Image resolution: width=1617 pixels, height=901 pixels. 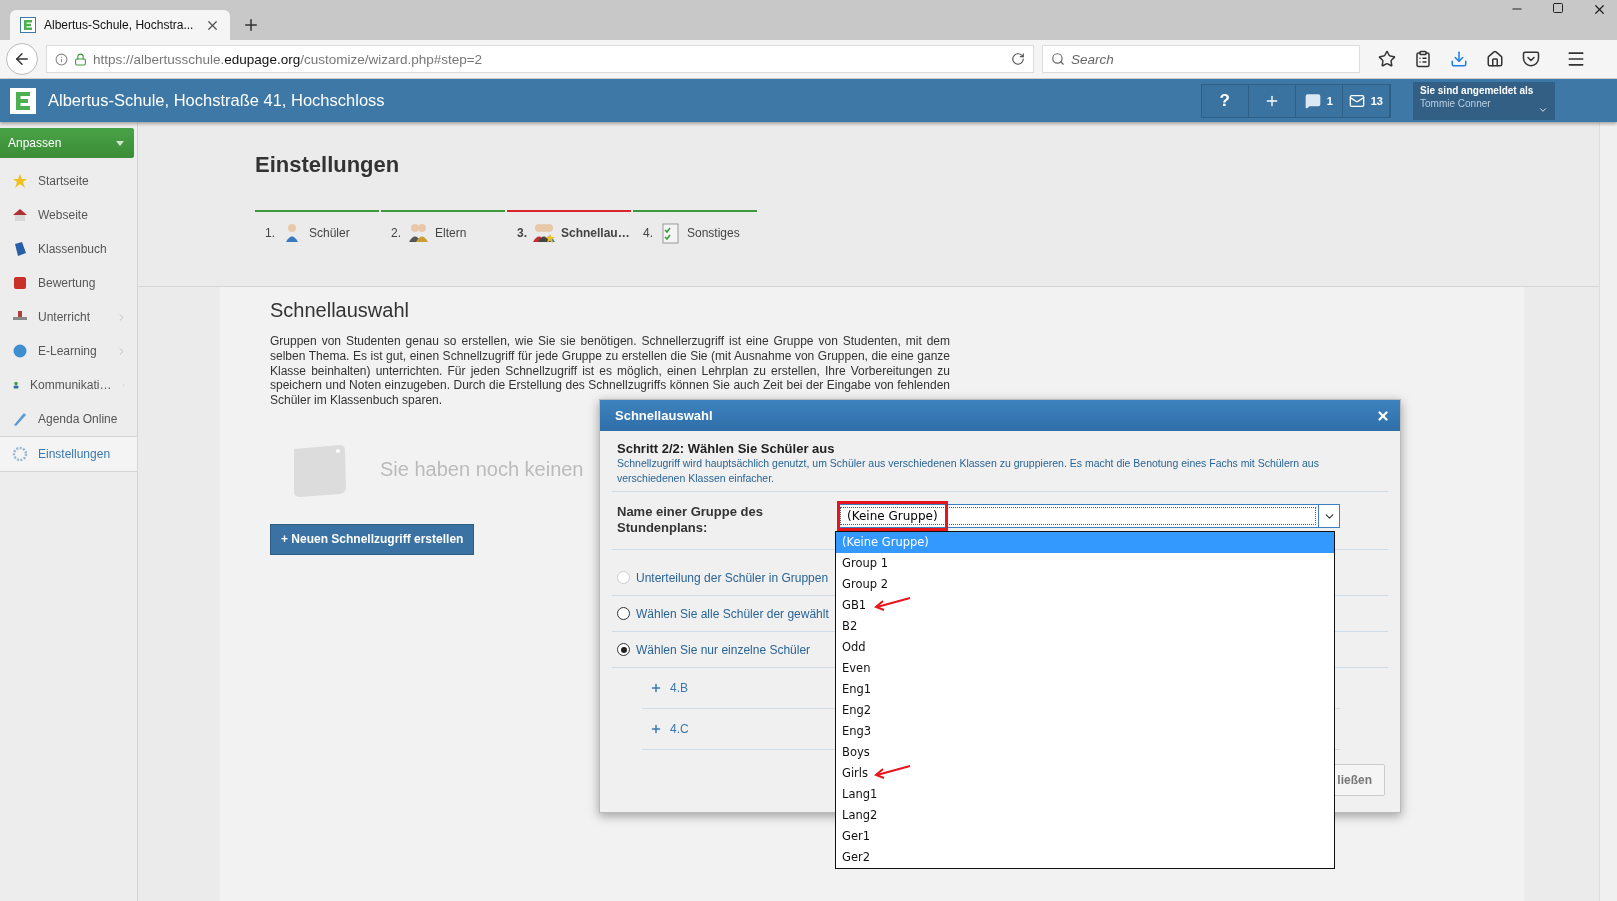 I want to click on caret-icon, so click(x=120, y=143).